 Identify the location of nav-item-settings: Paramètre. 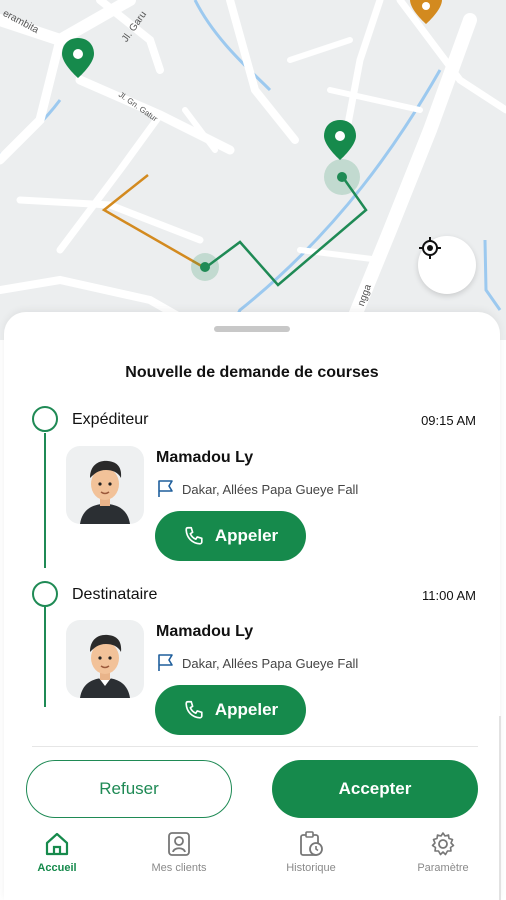
(443, 852).